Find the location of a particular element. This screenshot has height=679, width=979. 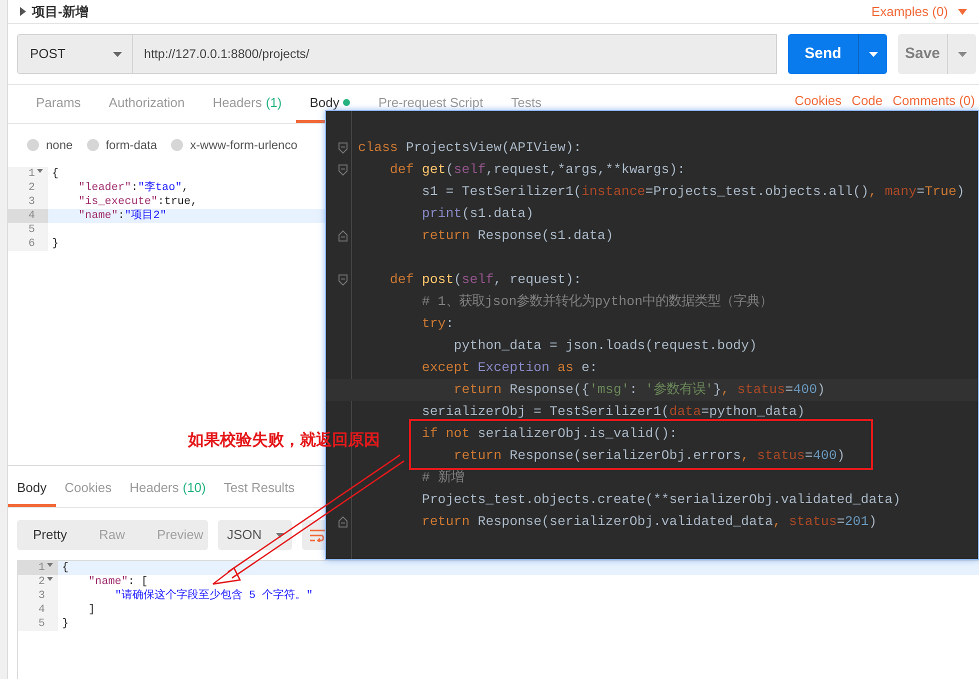

code-line: def post(self, request): is located at coordinates (486, 280).